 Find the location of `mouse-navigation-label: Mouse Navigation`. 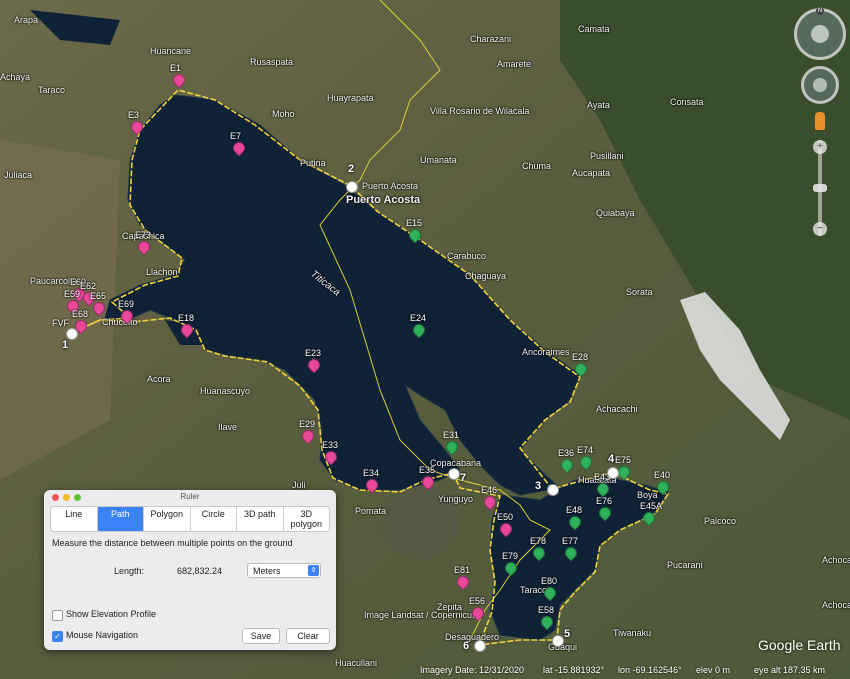

mouse-navigation-label: Mouse Navigation is located at coordinates (102, 635).